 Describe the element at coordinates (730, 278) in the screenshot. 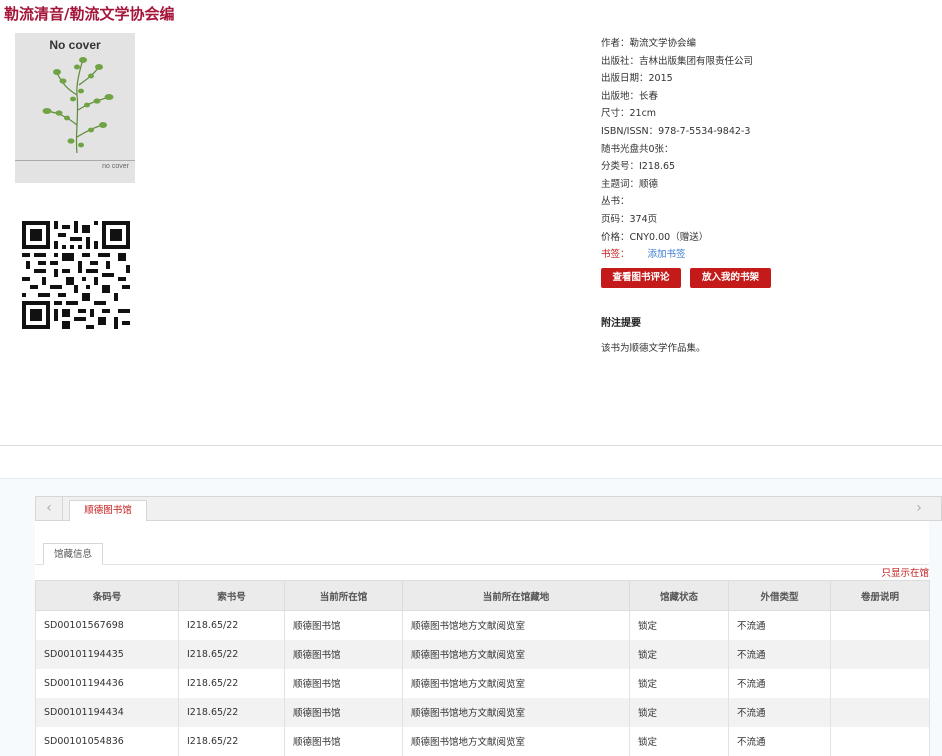

I see `add-to-shelf-button: 放入我的书架` at that location.